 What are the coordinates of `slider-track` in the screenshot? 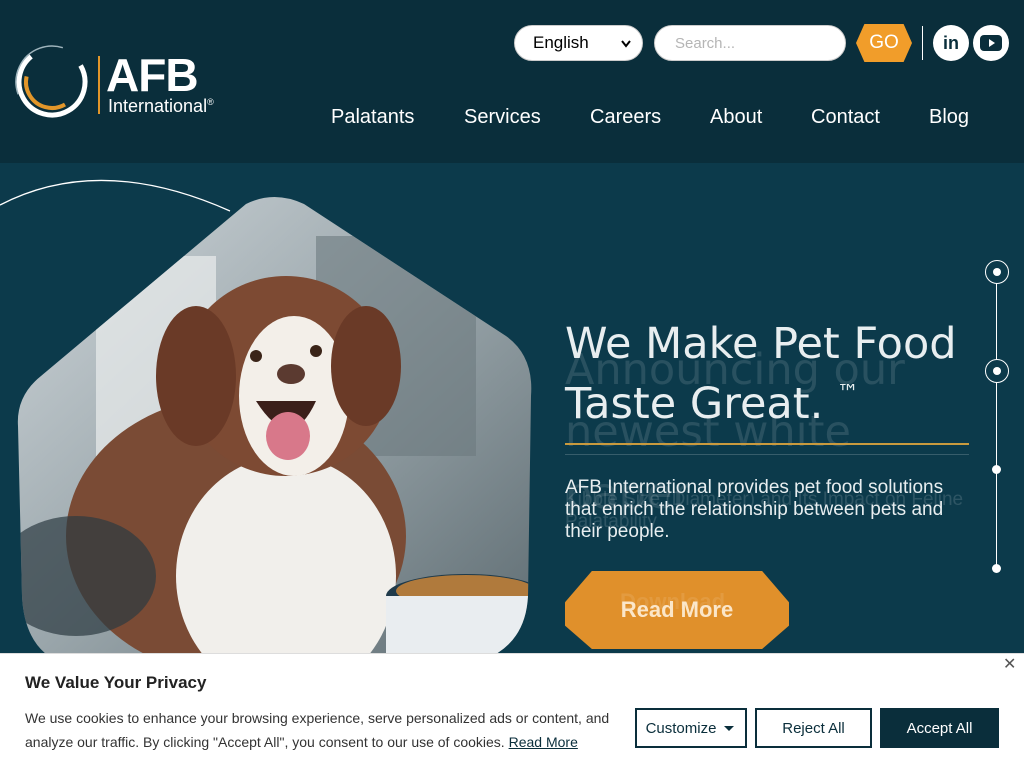 It's located at (996, 422).